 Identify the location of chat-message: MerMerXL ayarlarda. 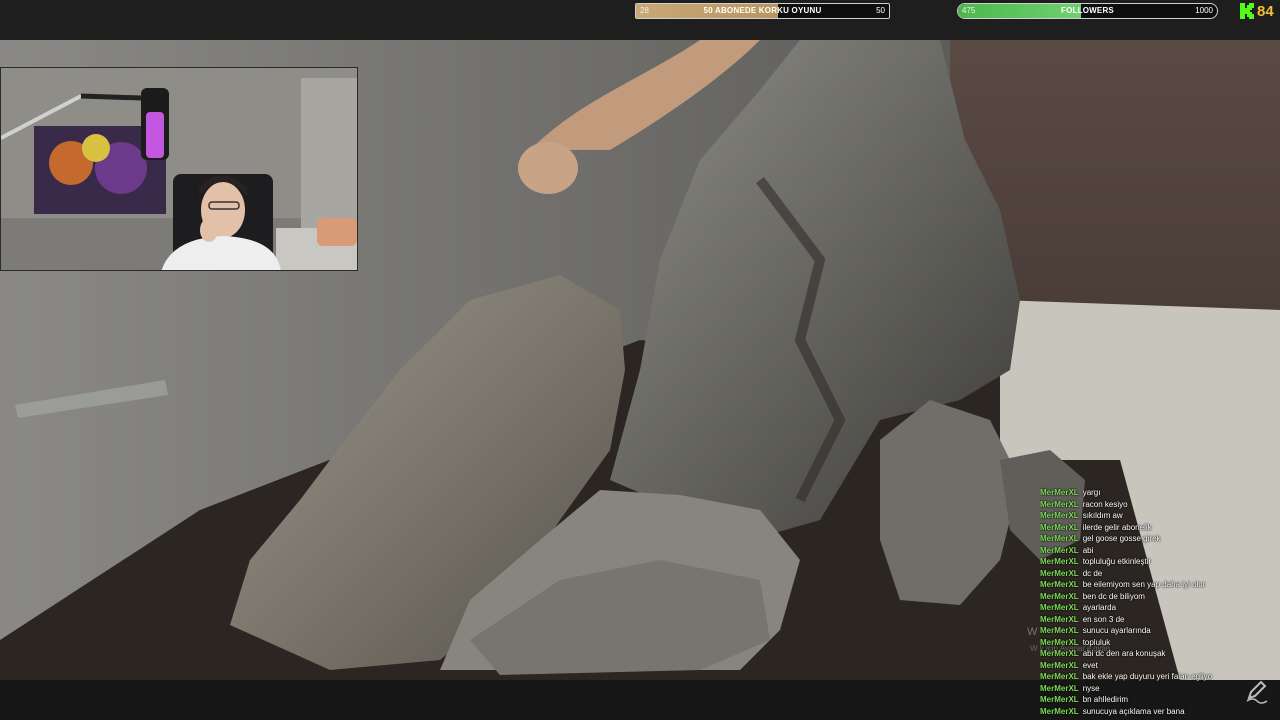
(1158, 608).